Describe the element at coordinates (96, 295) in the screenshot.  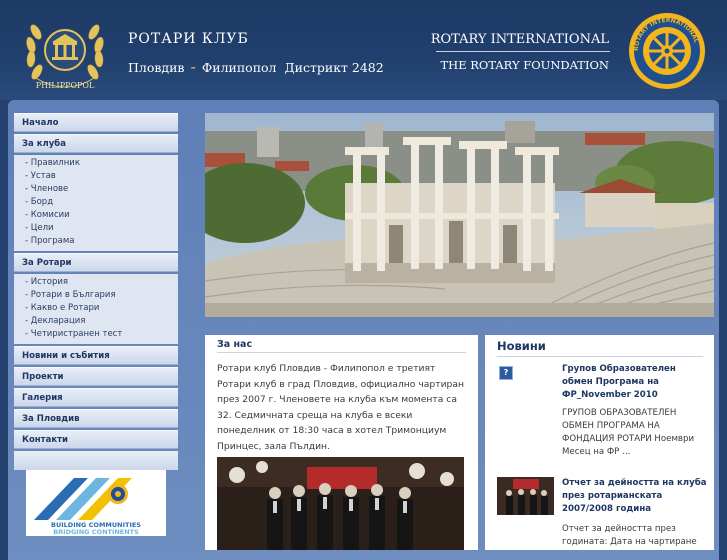
I see `nav-sub-rotary-bulgaria: - Ротари в България` at that location.